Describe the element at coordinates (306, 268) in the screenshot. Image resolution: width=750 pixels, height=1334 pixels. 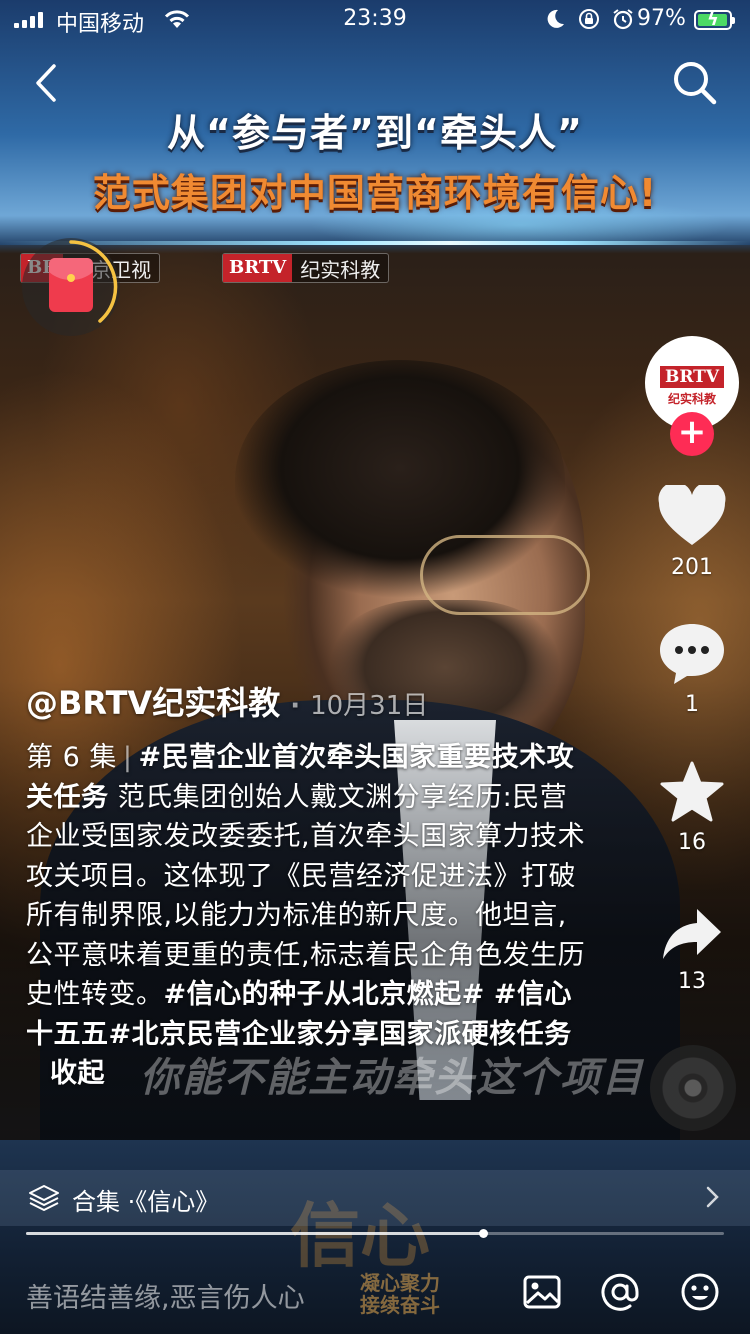
I see `channel-bug-brtv: BRTV 纪实科教` at that location.